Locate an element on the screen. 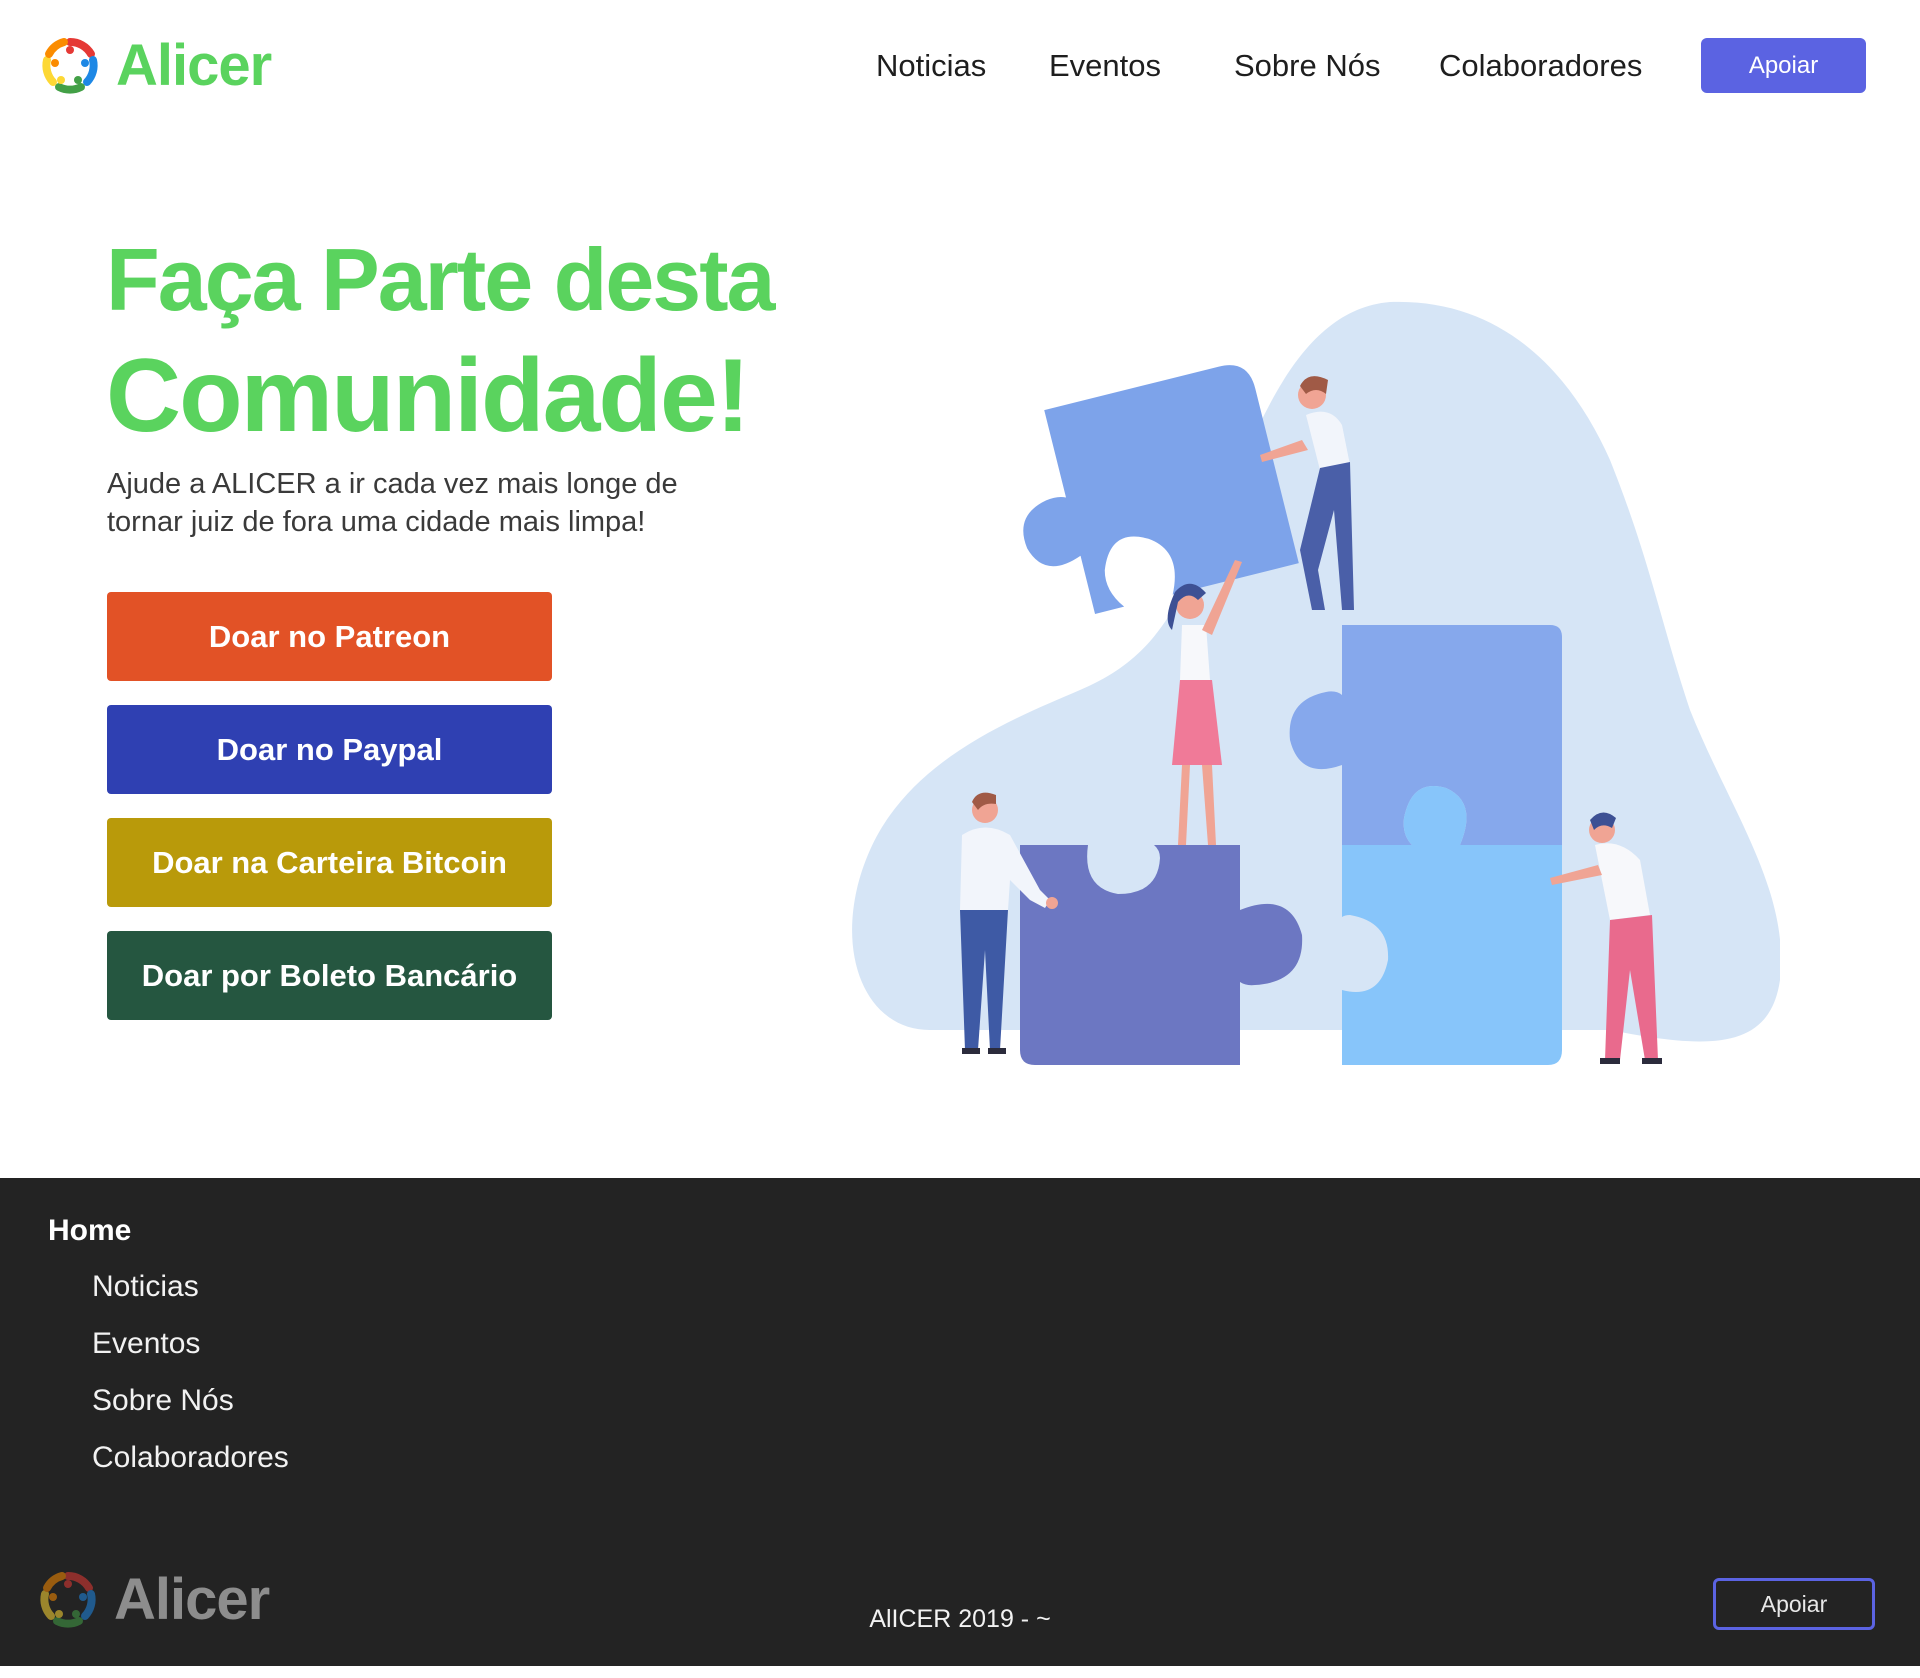  nav-noticias: Noticias is located at coordinates (931, 66).